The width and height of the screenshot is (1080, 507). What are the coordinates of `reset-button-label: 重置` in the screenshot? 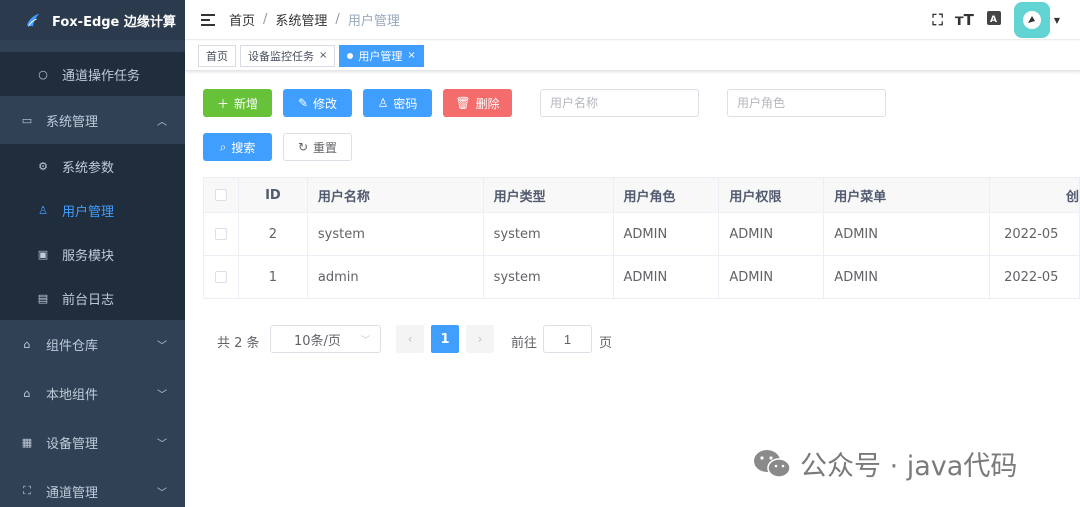 It's located at (325, 147).